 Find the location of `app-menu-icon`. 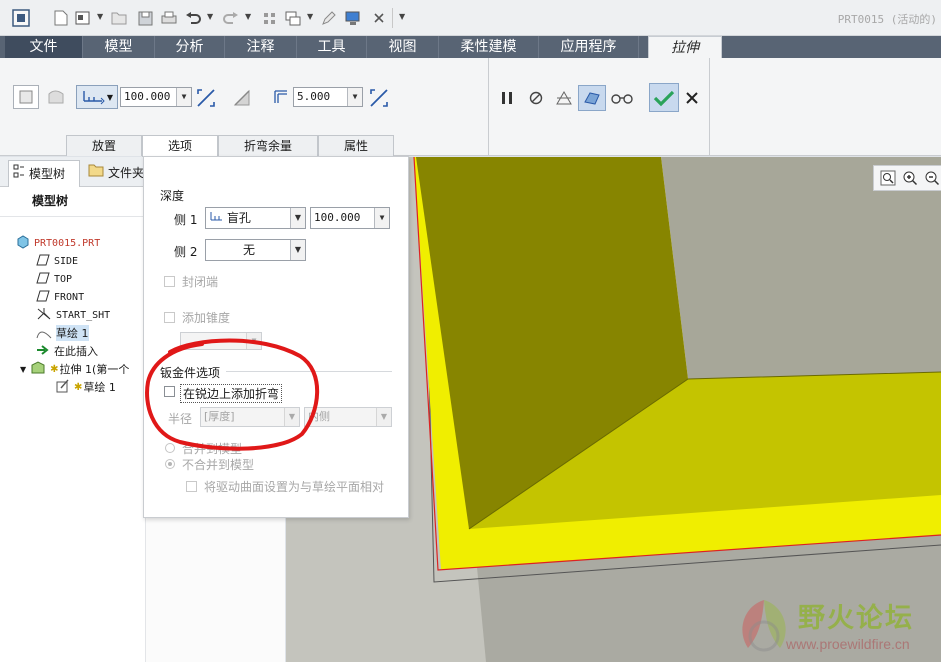

app-menu-icon is located at coordinates (21, 18).